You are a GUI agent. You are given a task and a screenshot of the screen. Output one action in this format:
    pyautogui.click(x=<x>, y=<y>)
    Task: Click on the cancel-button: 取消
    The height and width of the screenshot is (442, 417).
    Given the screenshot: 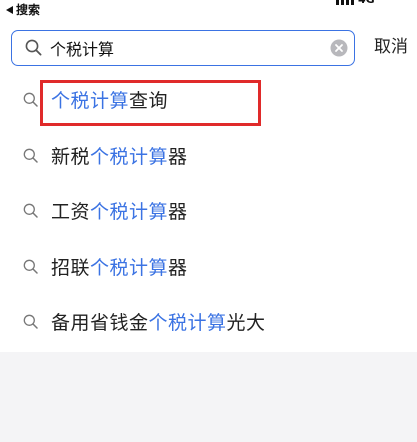 What is the action you would take?
    pyautogui.click(x=391, y=47)
    